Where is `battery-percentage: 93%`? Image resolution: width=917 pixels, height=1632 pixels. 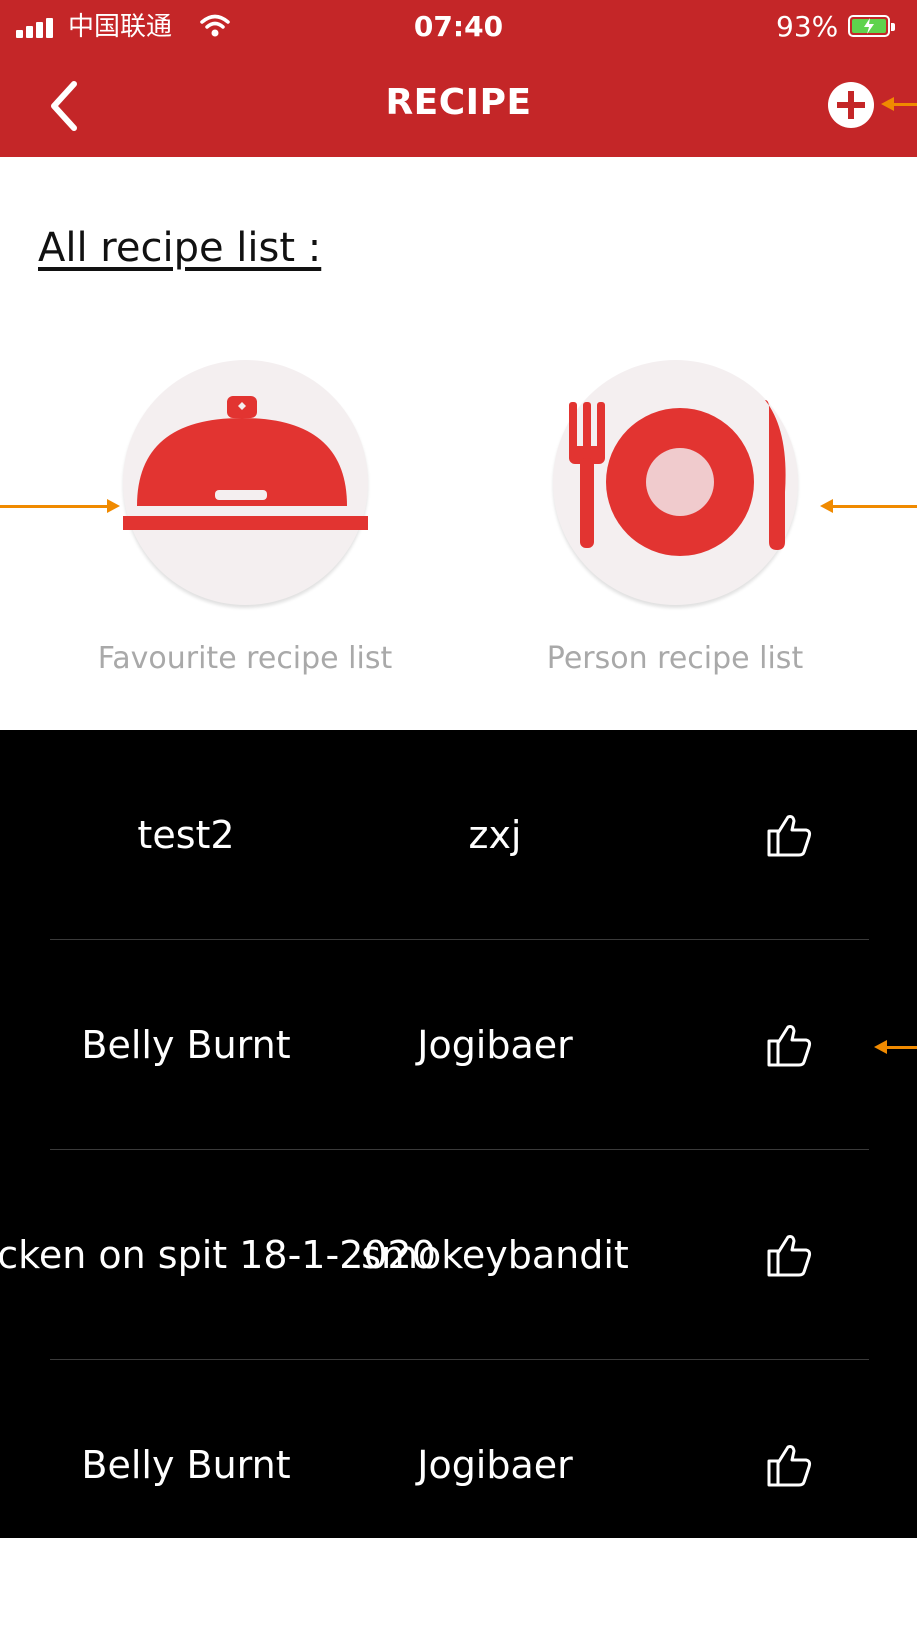 battery-percentage: 93% is located at coordinates (807, 26).